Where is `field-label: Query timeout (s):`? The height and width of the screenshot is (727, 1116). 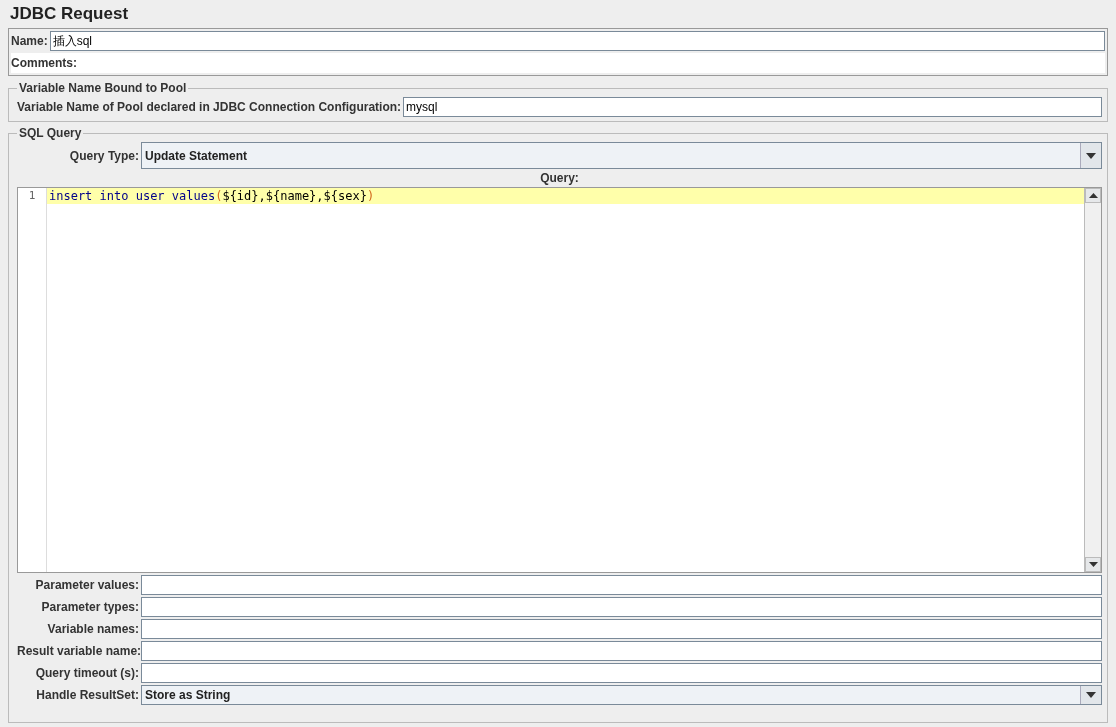 field-label: Query timeout (s): is located at coordinates (86, 673).